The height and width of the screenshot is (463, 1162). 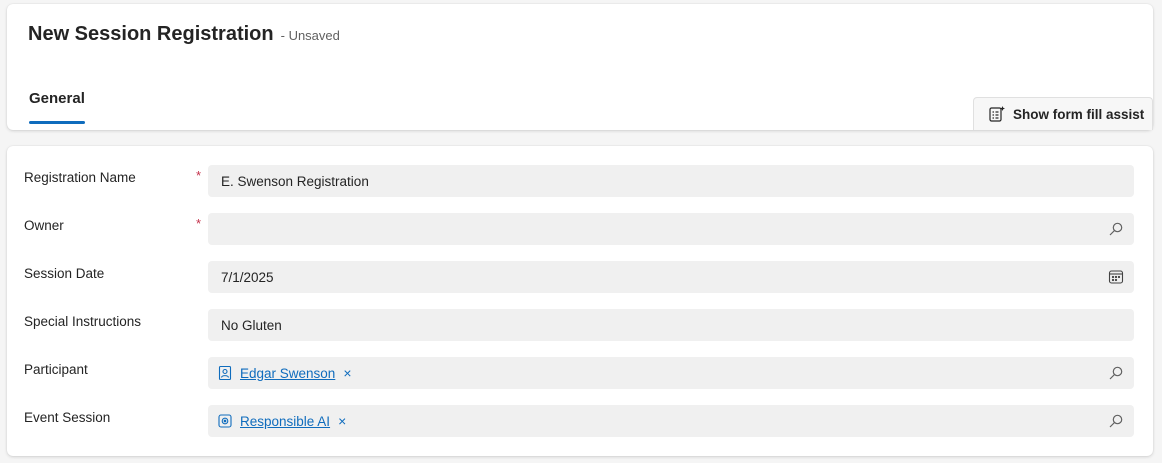 What do you see at coordinates (342, 421) in the screenshot?
I see `remove-event-session-icon: ×` at bounding box center [342, 421].